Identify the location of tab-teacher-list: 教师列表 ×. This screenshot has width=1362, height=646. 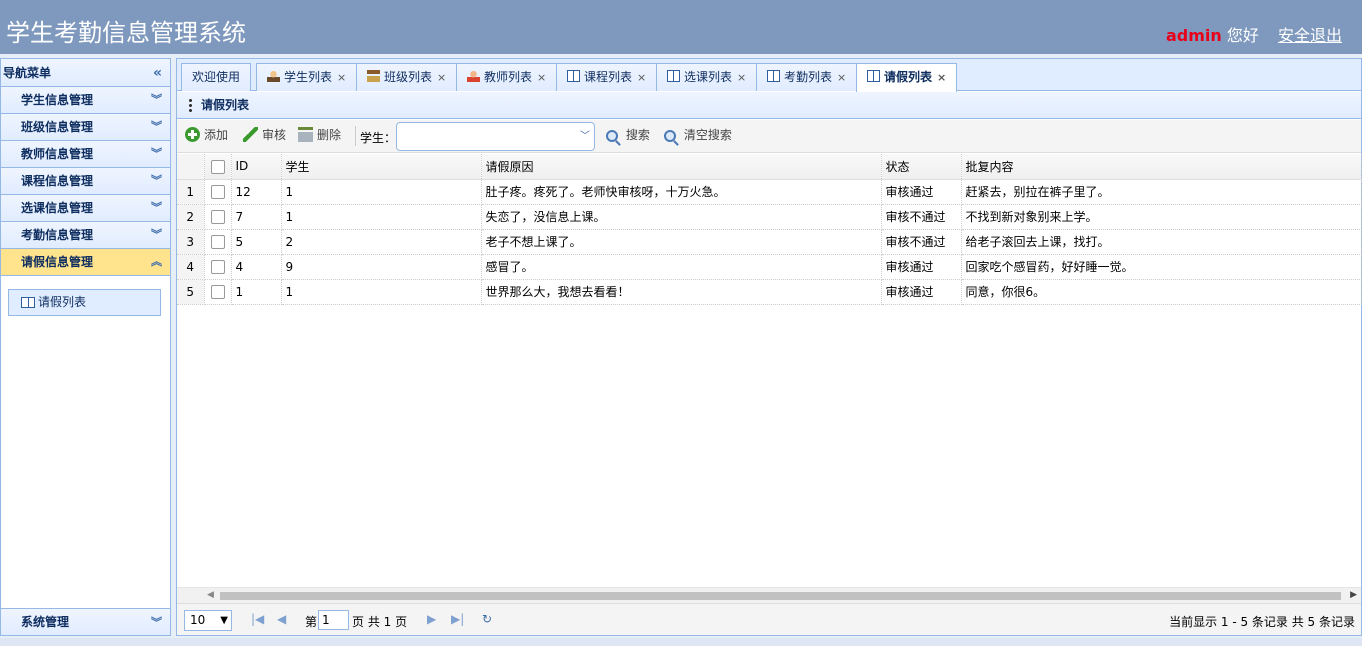
(507, 77).